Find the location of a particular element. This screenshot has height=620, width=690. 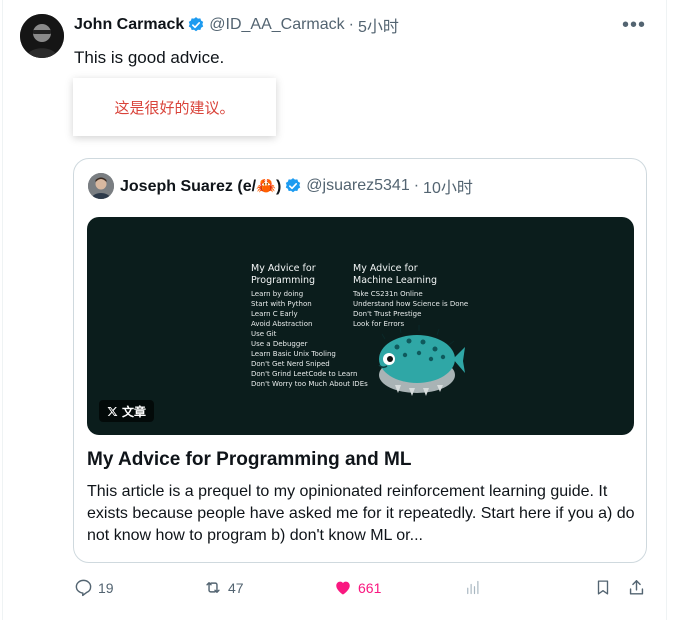

col1-item: Learn by doing is located at coordinates (277, 294).